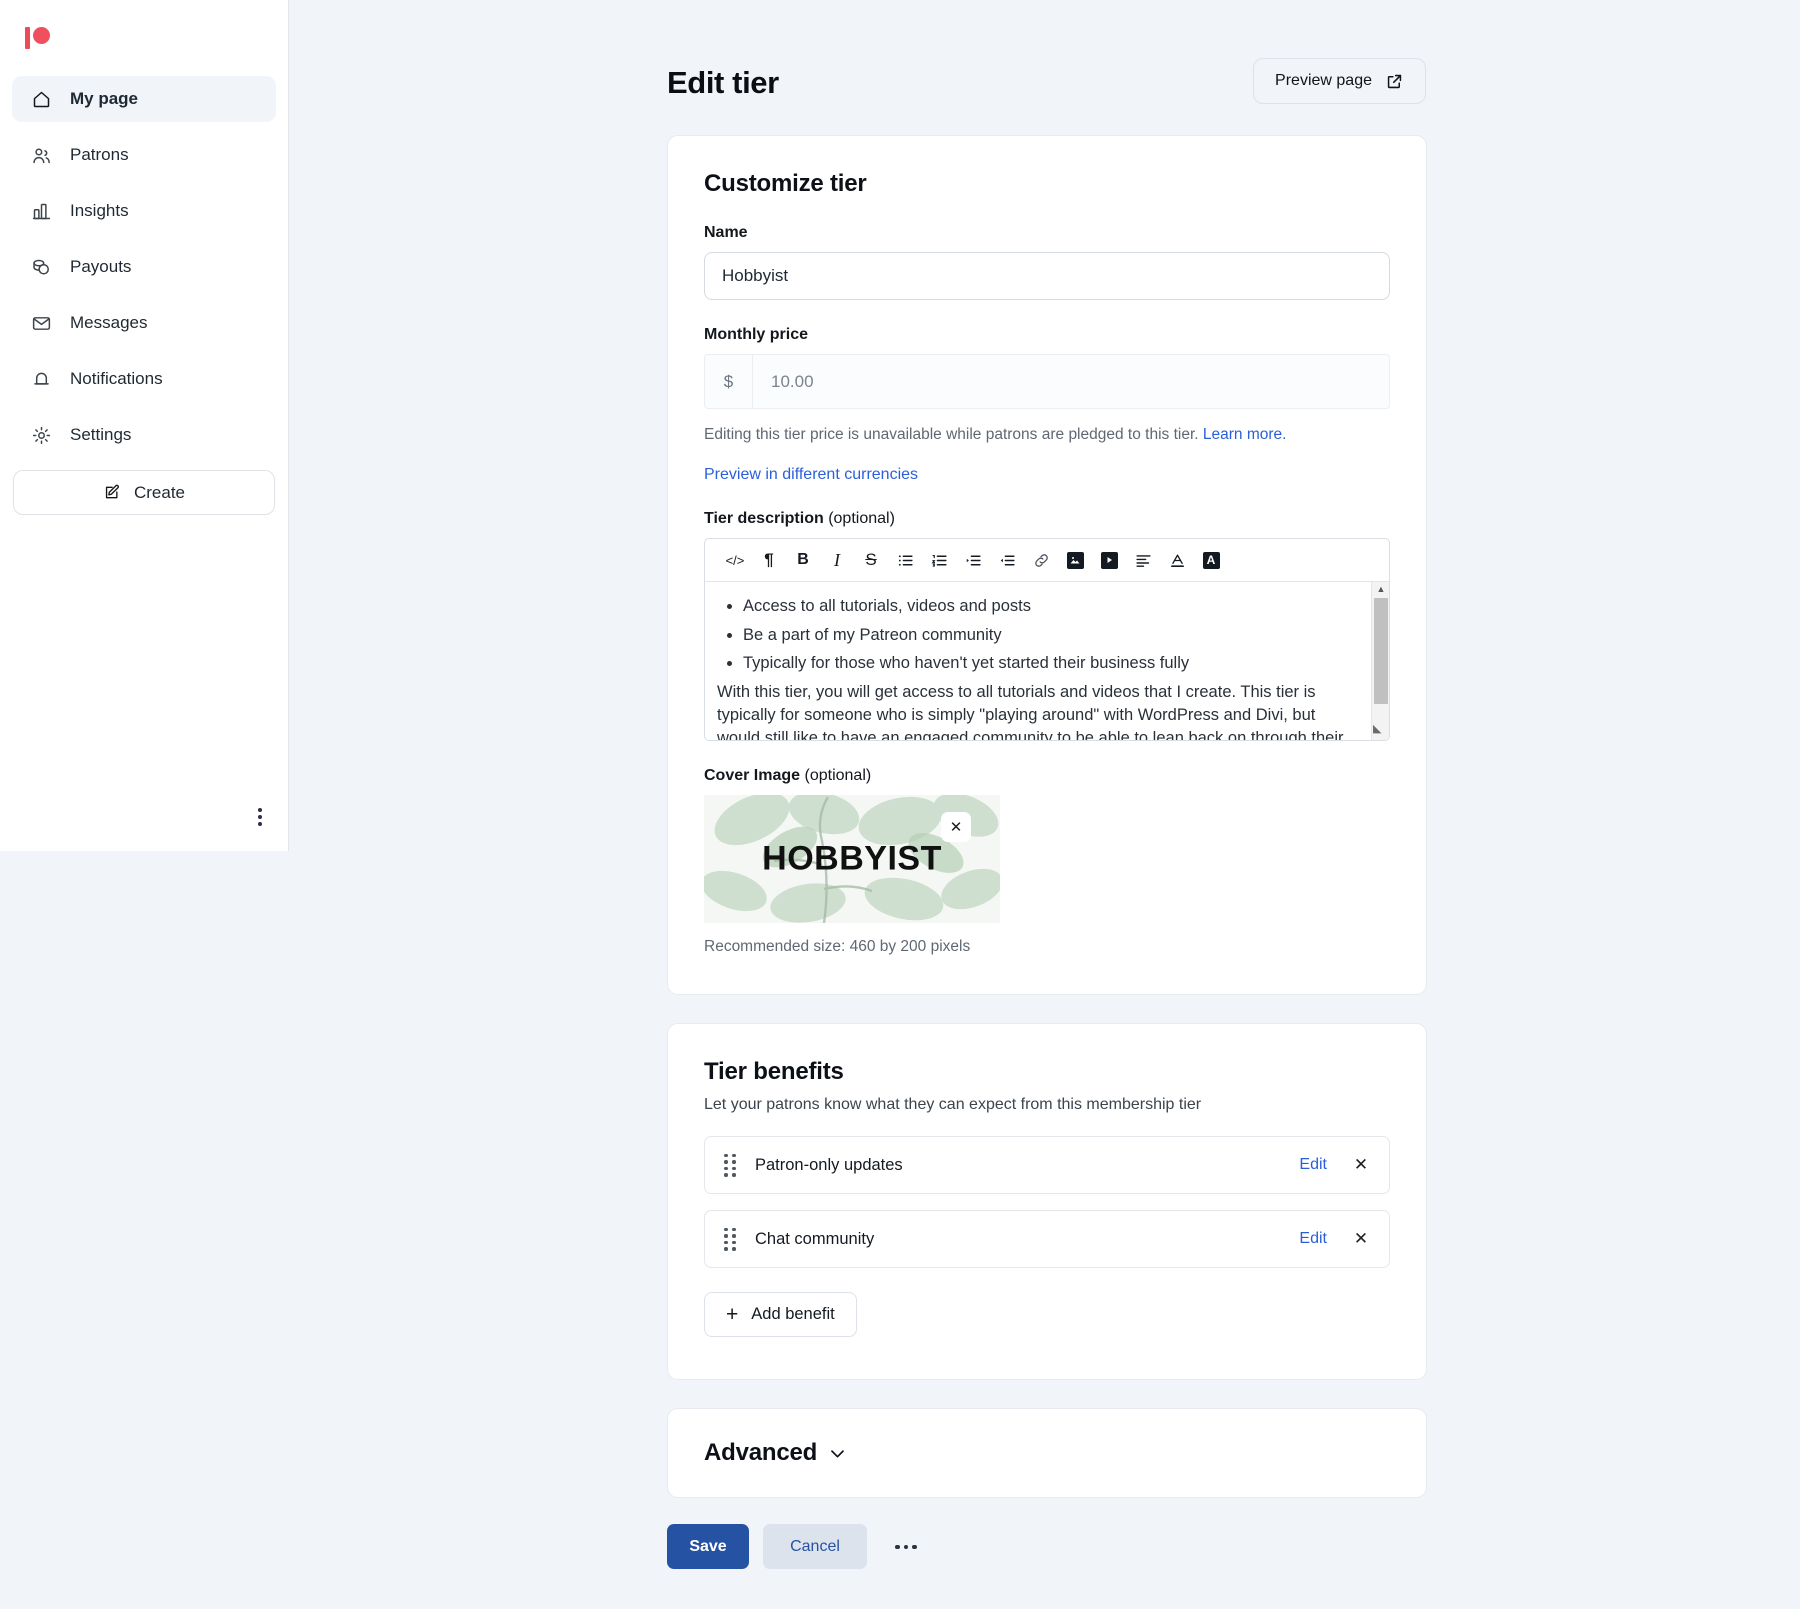 The width and height of the screenshot is (1800, 1609). What do you see at coordinates (811, 474) in the screenshot?
I see `preview-currencies-link: Preview in different currencies` at bounding box center [811, 474].